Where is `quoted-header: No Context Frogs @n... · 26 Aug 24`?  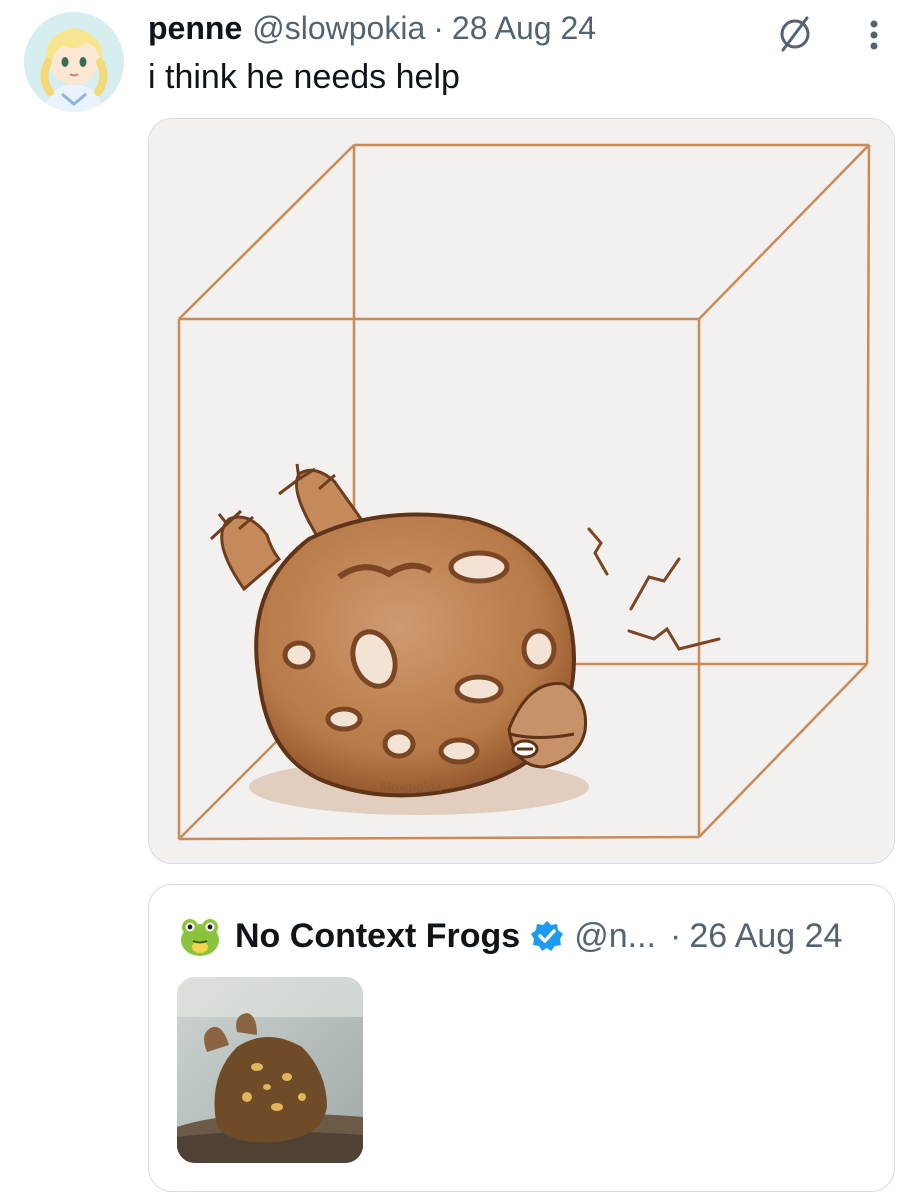 quoted-header: No Context Frogs @n... · 26 Aug 24 is located at coordinates (538, 936).